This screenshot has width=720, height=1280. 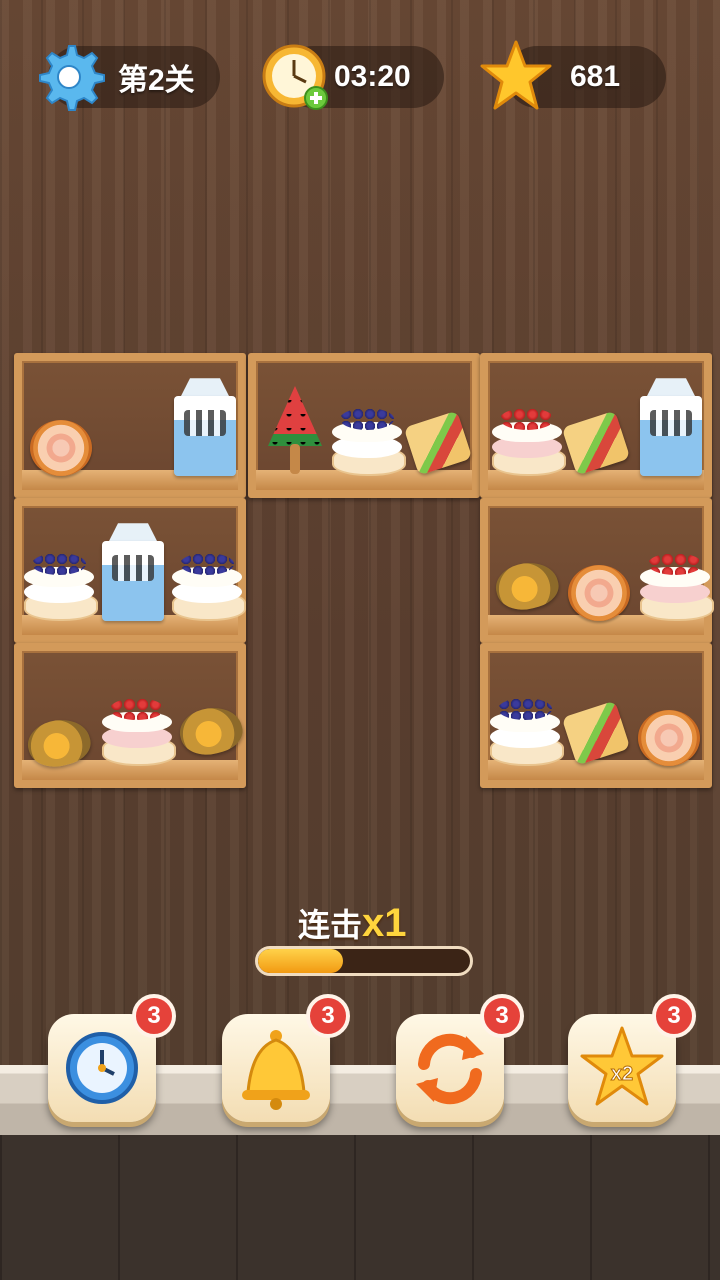 I want to click on double-score-count-badge: 3, so click(x=674, y=1016).